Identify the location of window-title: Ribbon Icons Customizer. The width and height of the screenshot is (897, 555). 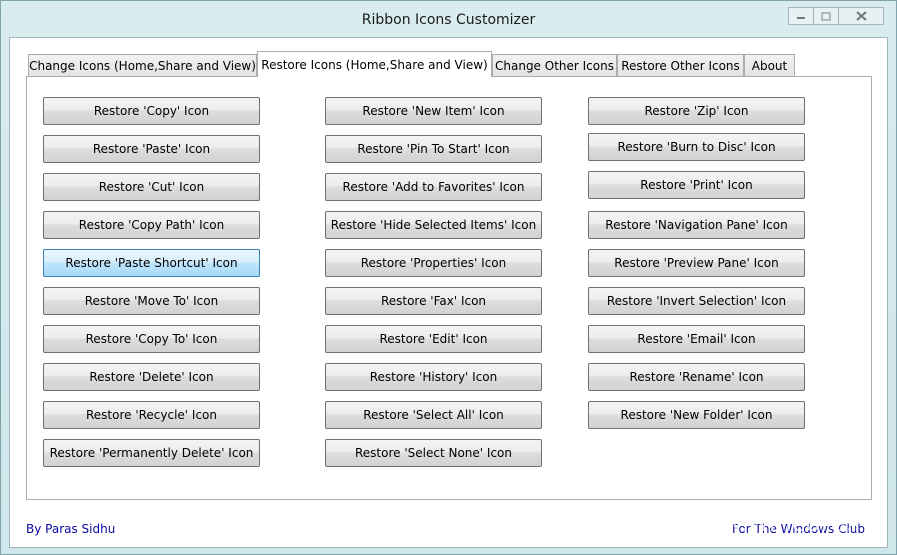
(448, 20).